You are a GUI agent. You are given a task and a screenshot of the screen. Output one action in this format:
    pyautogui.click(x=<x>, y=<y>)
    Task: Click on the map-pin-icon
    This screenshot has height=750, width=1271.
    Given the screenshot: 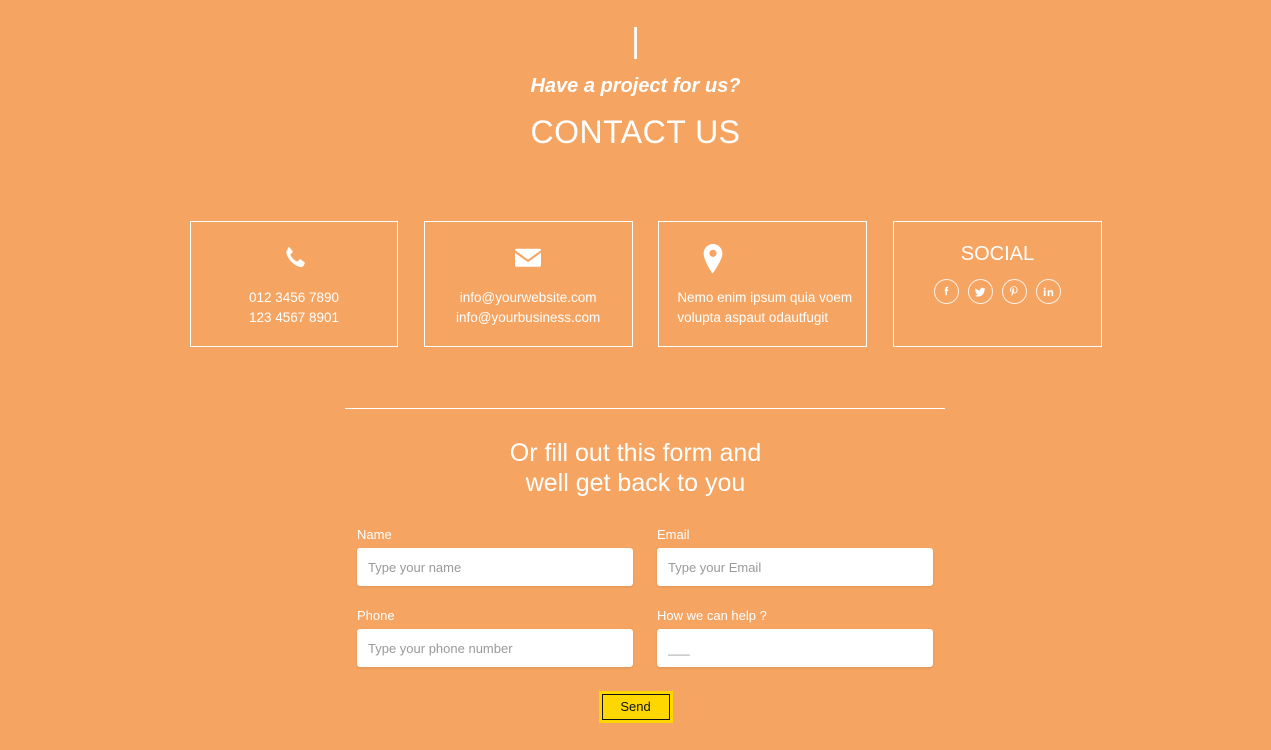 What is the action you would take?
    pyautogui.click(x=713, y=259)
    